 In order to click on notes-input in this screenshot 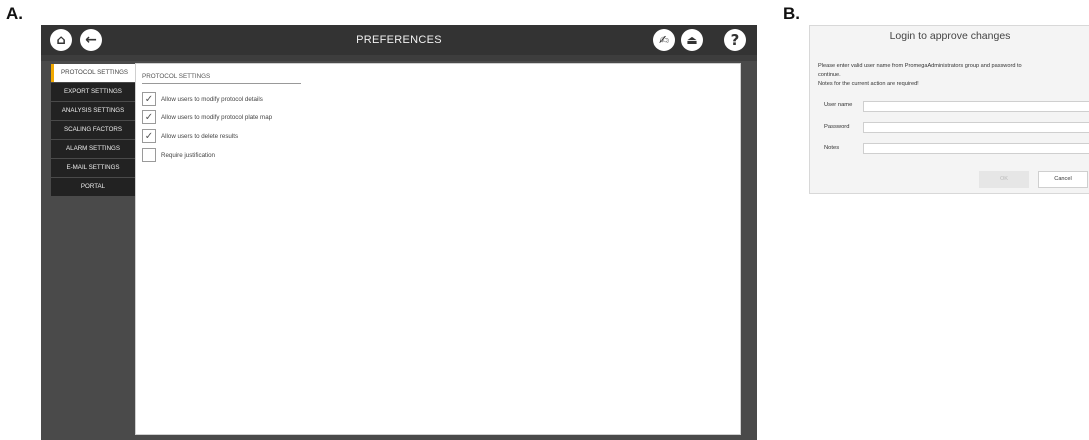, I will do `click(976, 148)`.